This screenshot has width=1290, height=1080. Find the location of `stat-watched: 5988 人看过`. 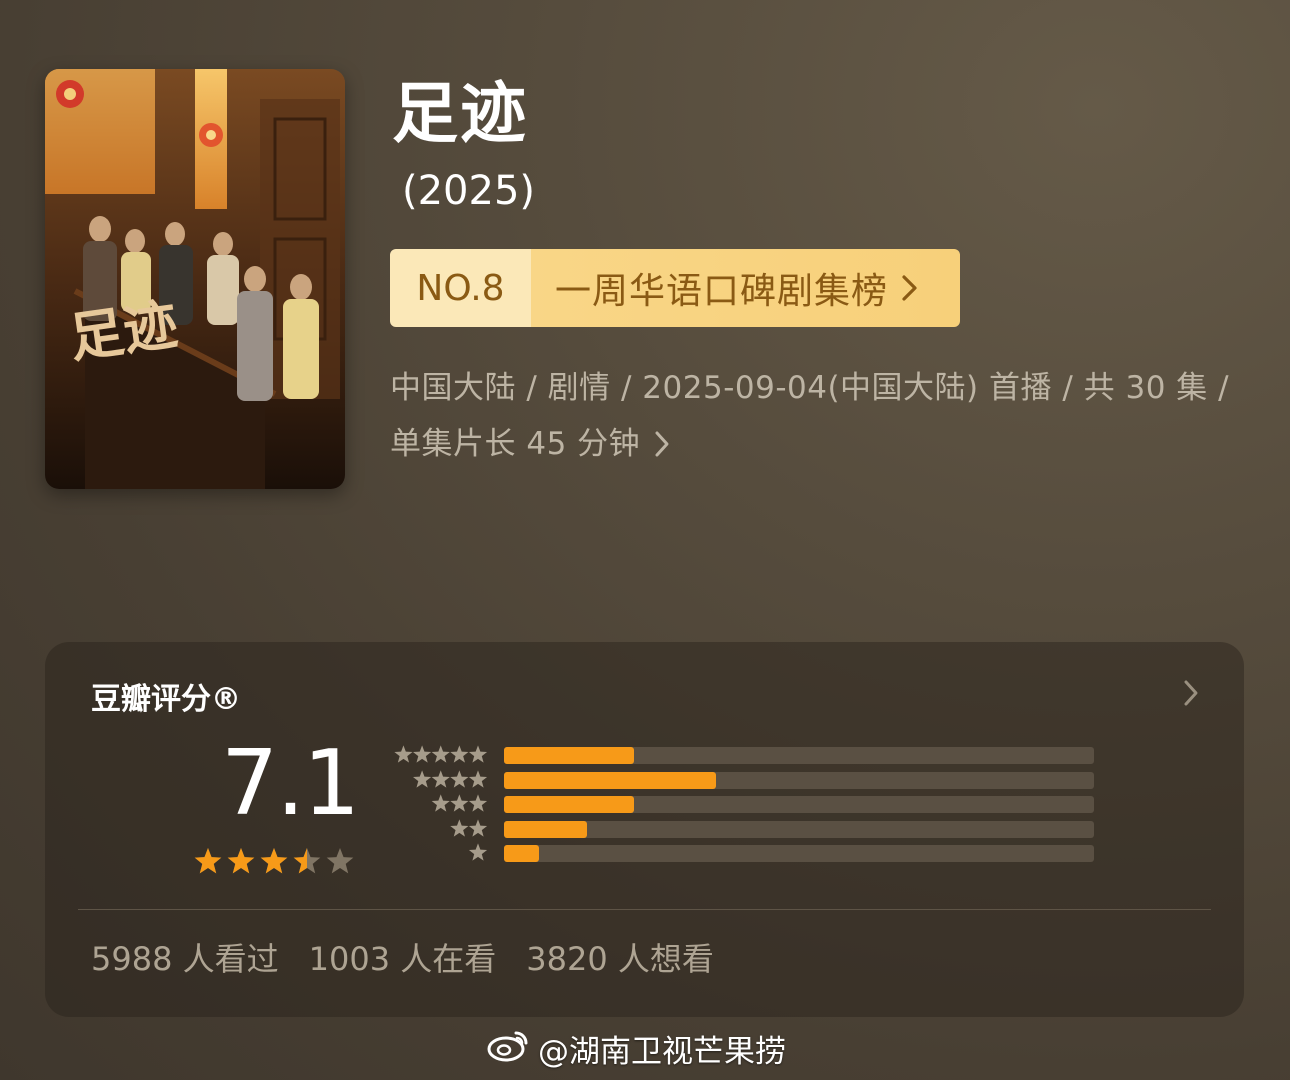

stat-watched: 5988 人看过 is located at coordinates (185, 957).